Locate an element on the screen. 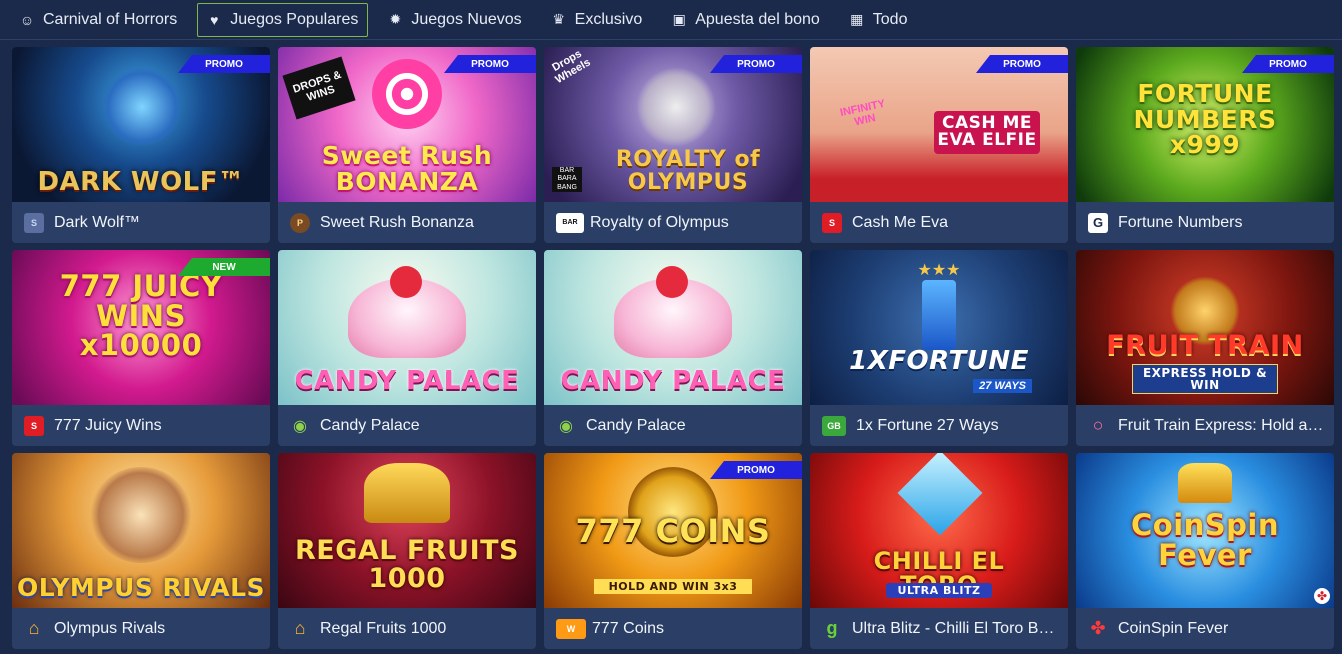 This screenshot has height=654, width=1342. game-art-title: 777 COINS is located at coordinates (673, 531).